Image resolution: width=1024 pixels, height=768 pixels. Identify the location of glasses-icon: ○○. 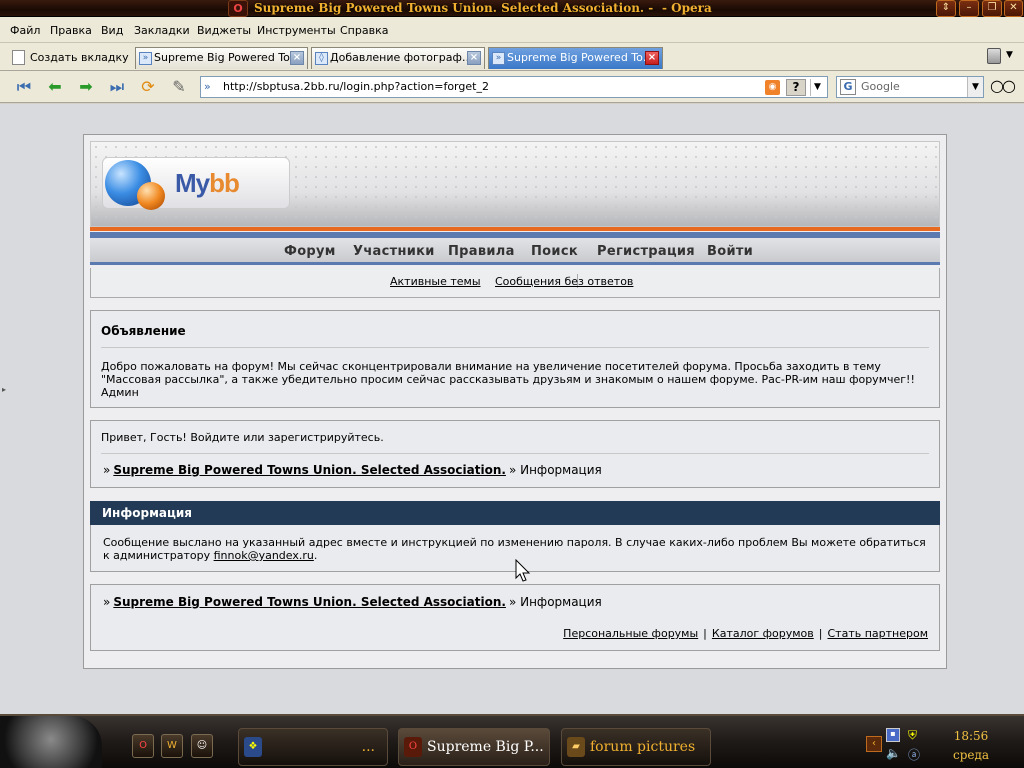
(1003, 85).